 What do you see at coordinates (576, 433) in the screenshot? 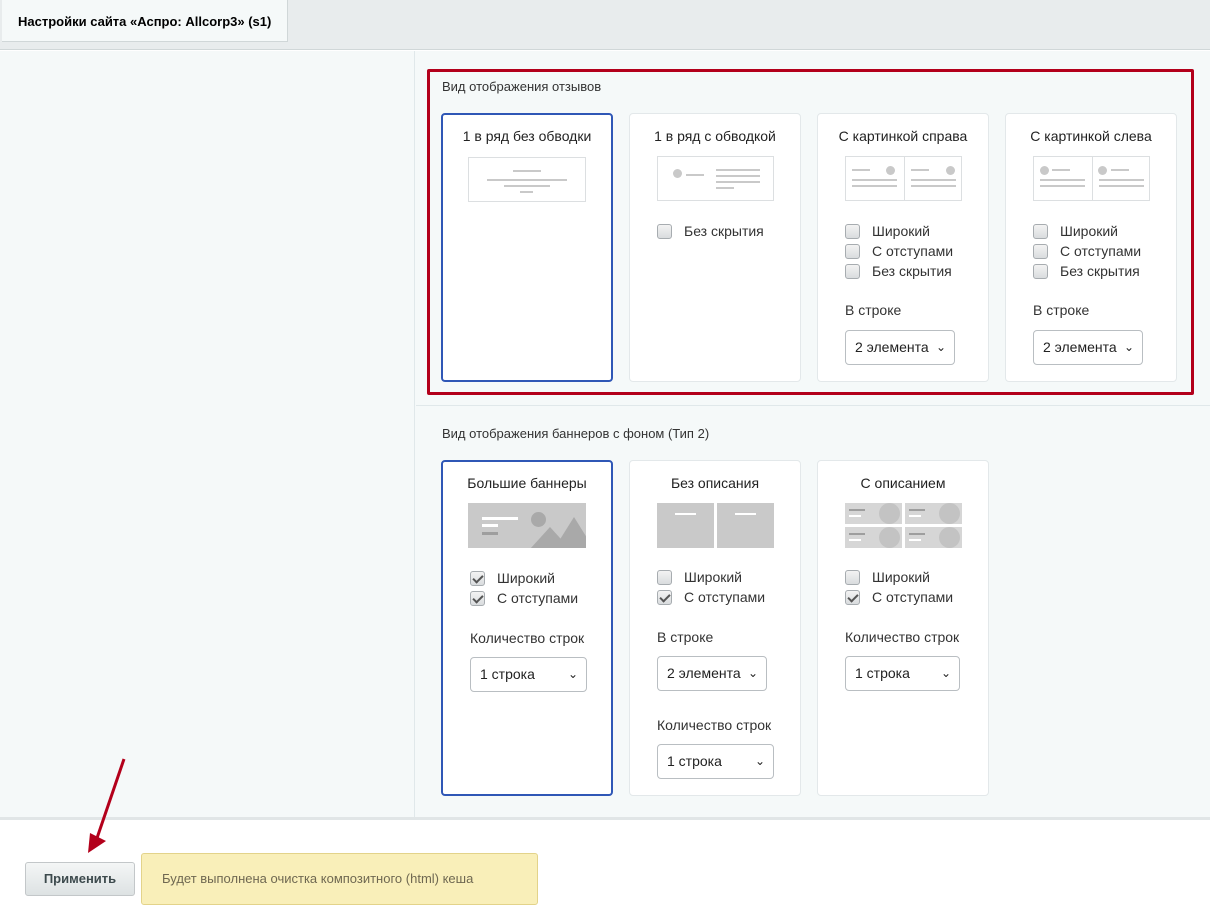
I see `banners-section-title: Вид отображения баннеров с фоном (Тип 2)` at bounding box center [576, 433].